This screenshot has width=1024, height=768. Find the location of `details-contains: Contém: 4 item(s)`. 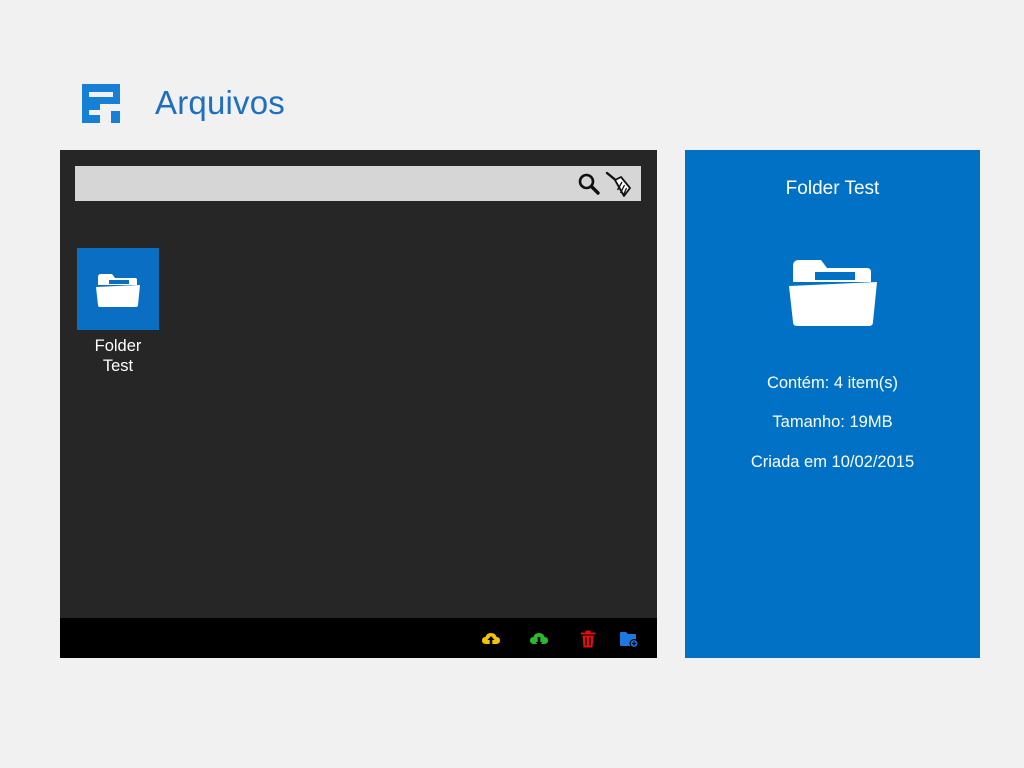

details-contains: Contém: 4 item(s) is located at coordinates (832, 383).